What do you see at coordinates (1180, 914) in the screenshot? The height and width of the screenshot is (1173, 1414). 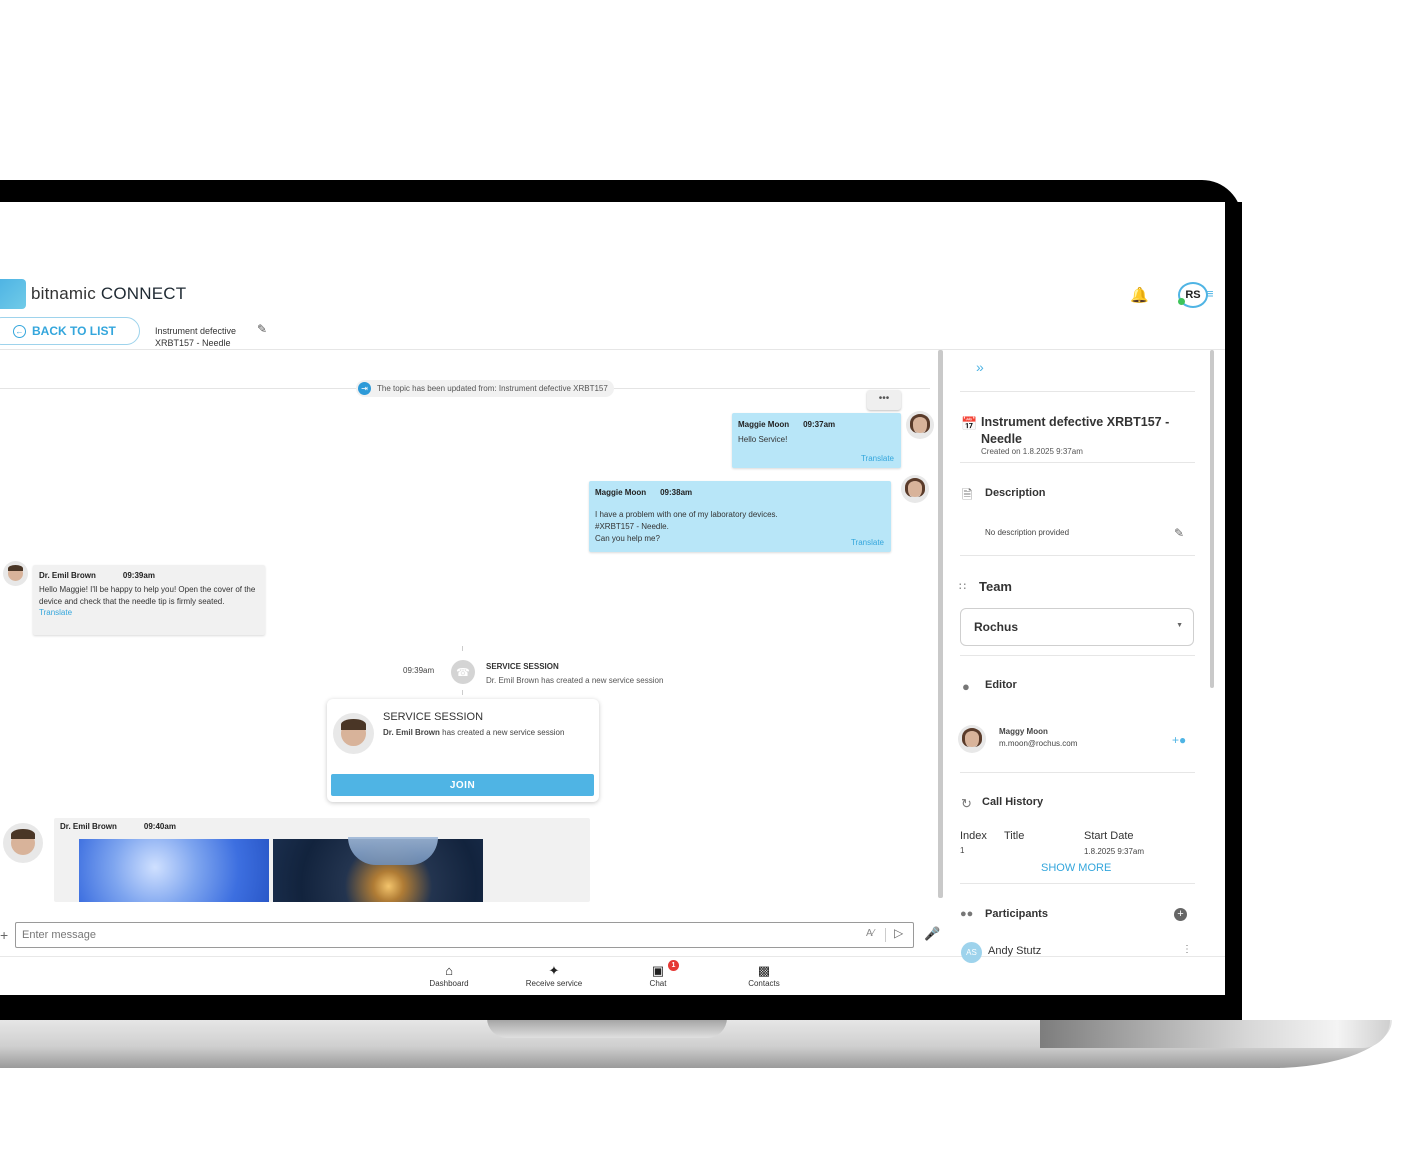 I see `add-participant-icon: +` at bounding box center [1180, 914].